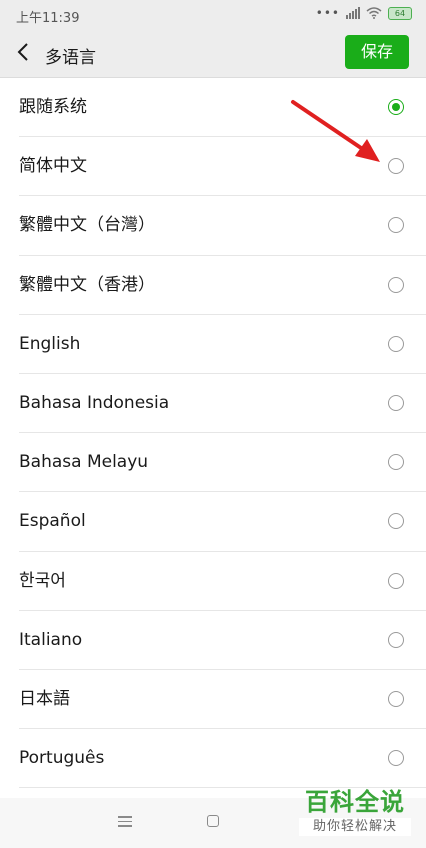 This screenshot has height=848, width=426. I want to click on language-label: Português, so click(62, 758).